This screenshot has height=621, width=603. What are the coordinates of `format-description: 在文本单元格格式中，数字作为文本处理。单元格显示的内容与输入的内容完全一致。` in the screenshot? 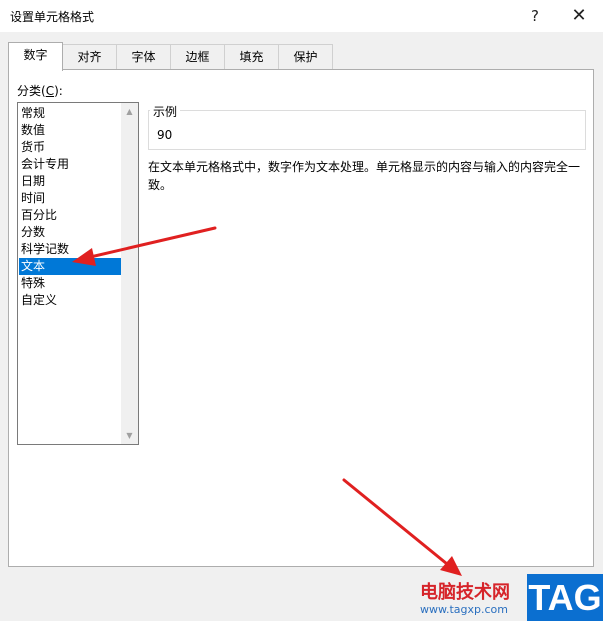 It's located at (364, 176).